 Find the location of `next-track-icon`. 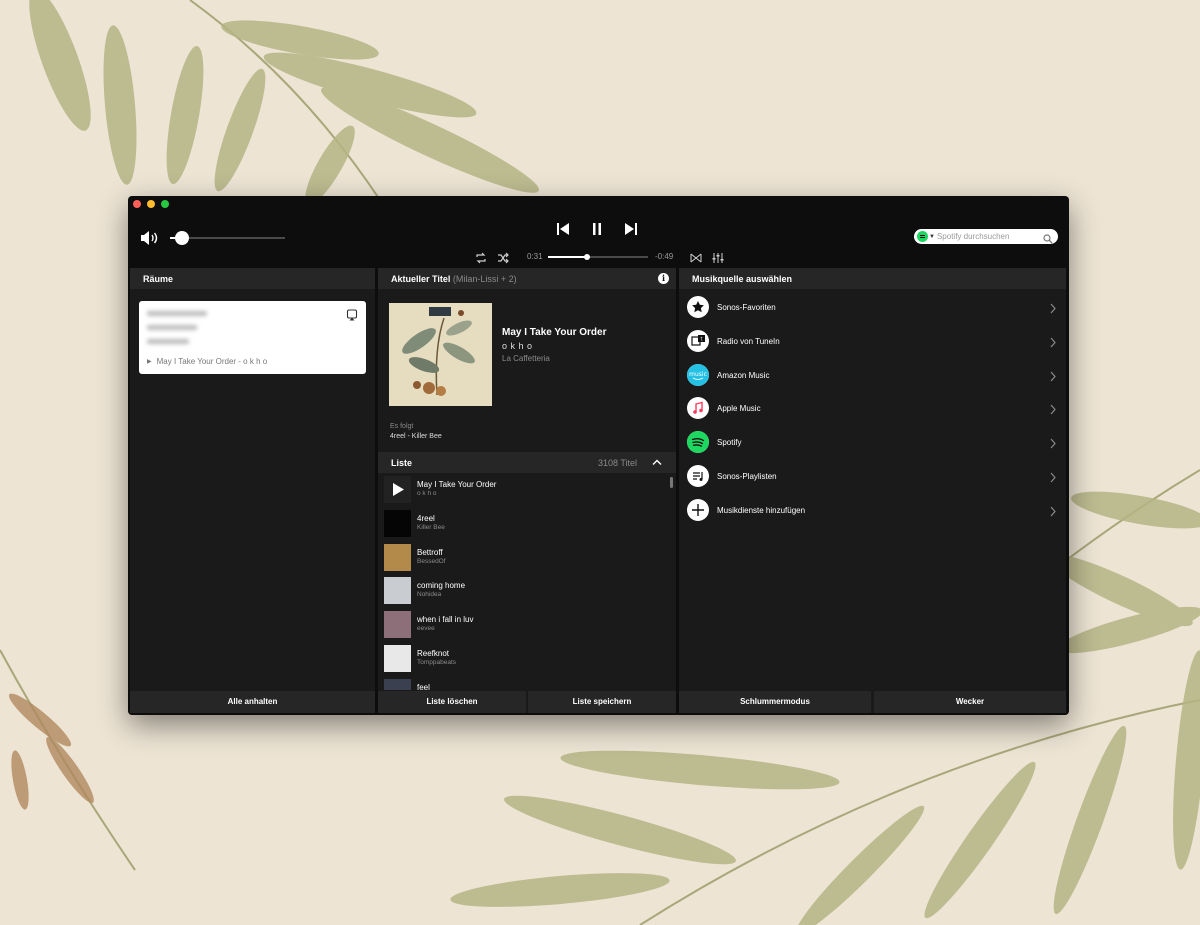

next-track-icon is located at coordinates (631, 229).